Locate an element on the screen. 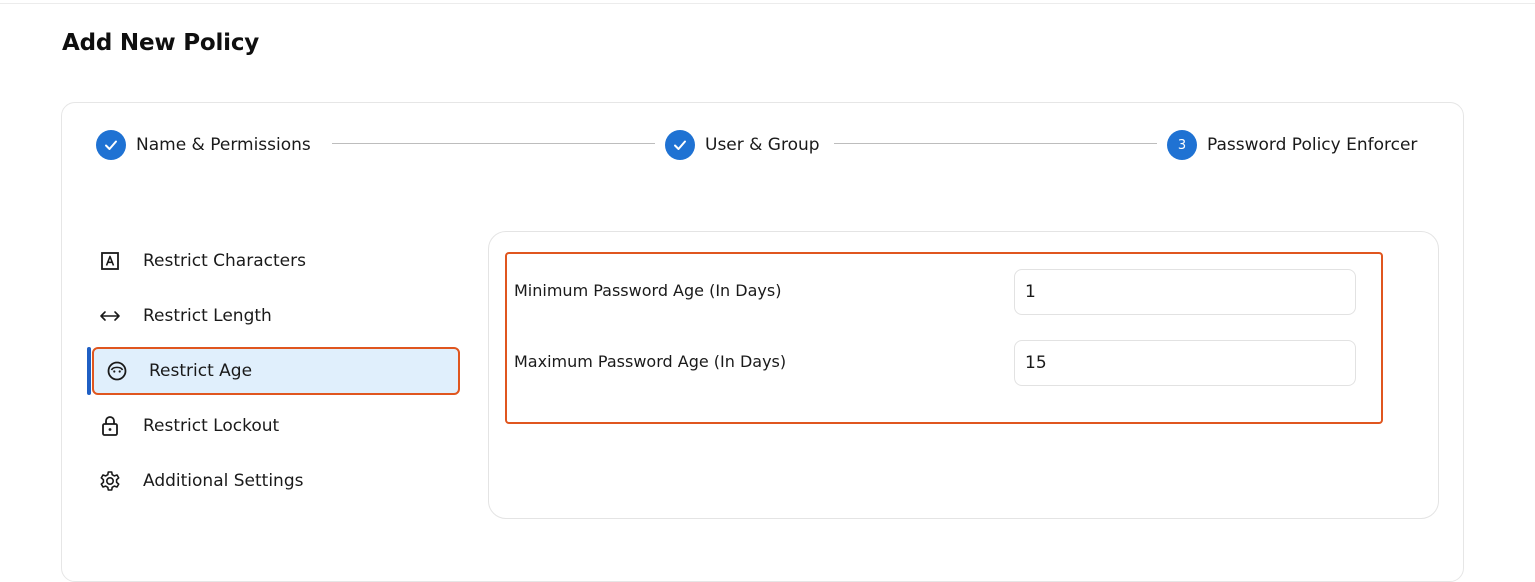 This screenshot has width=1535, height=582. step-number-badge: 3 is located at coordinates (1182, 145).